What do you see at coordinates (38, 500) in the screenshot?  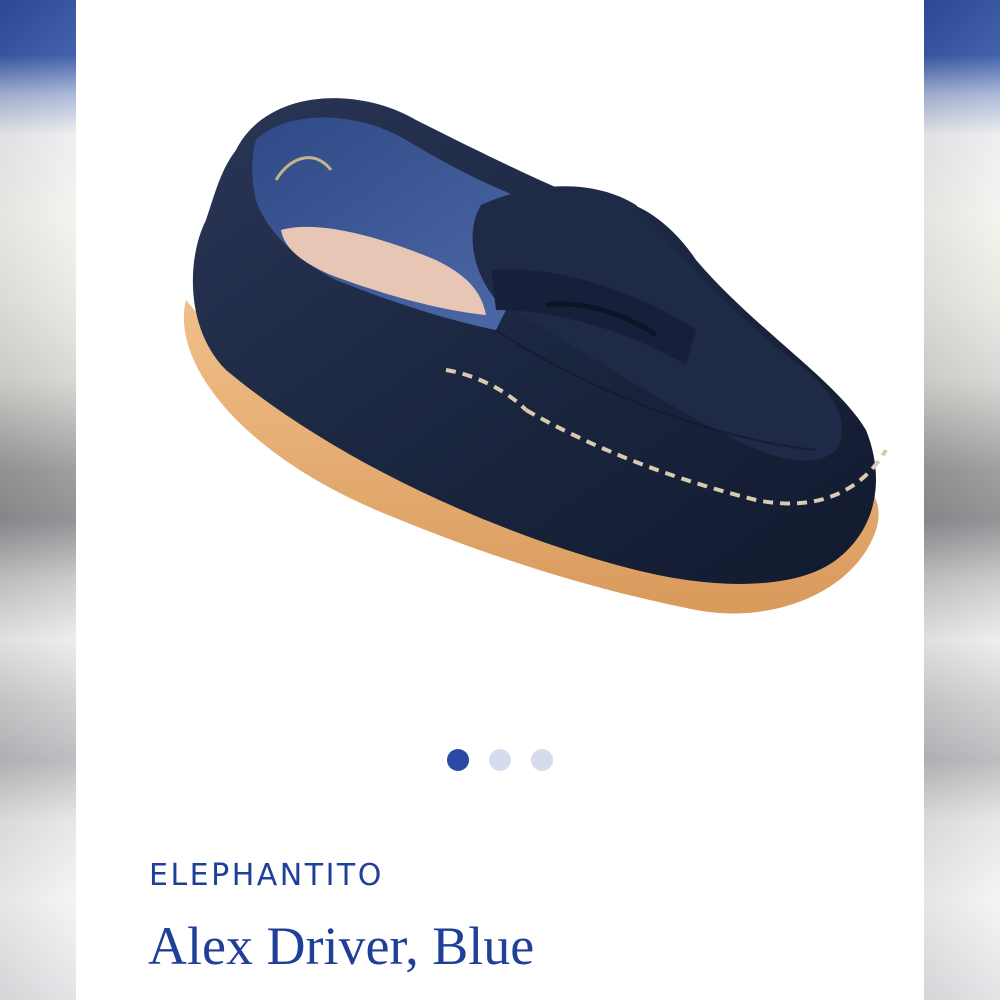 I see `left-blurred-background` at bounding box center [38, 500].